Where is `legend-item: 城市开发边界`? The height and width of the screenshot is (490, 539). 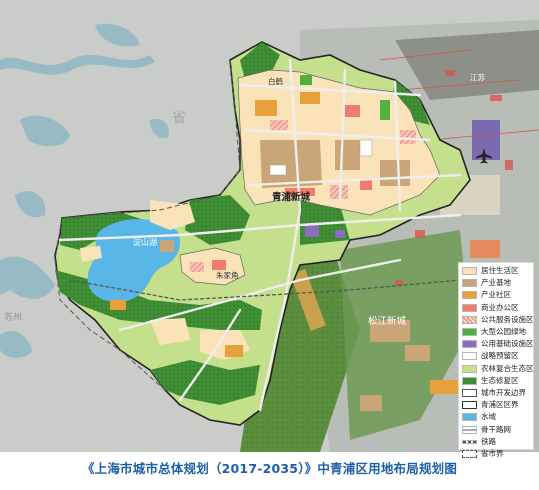 legend-item: 城市开发边界 is located at coordinates (496, 393).